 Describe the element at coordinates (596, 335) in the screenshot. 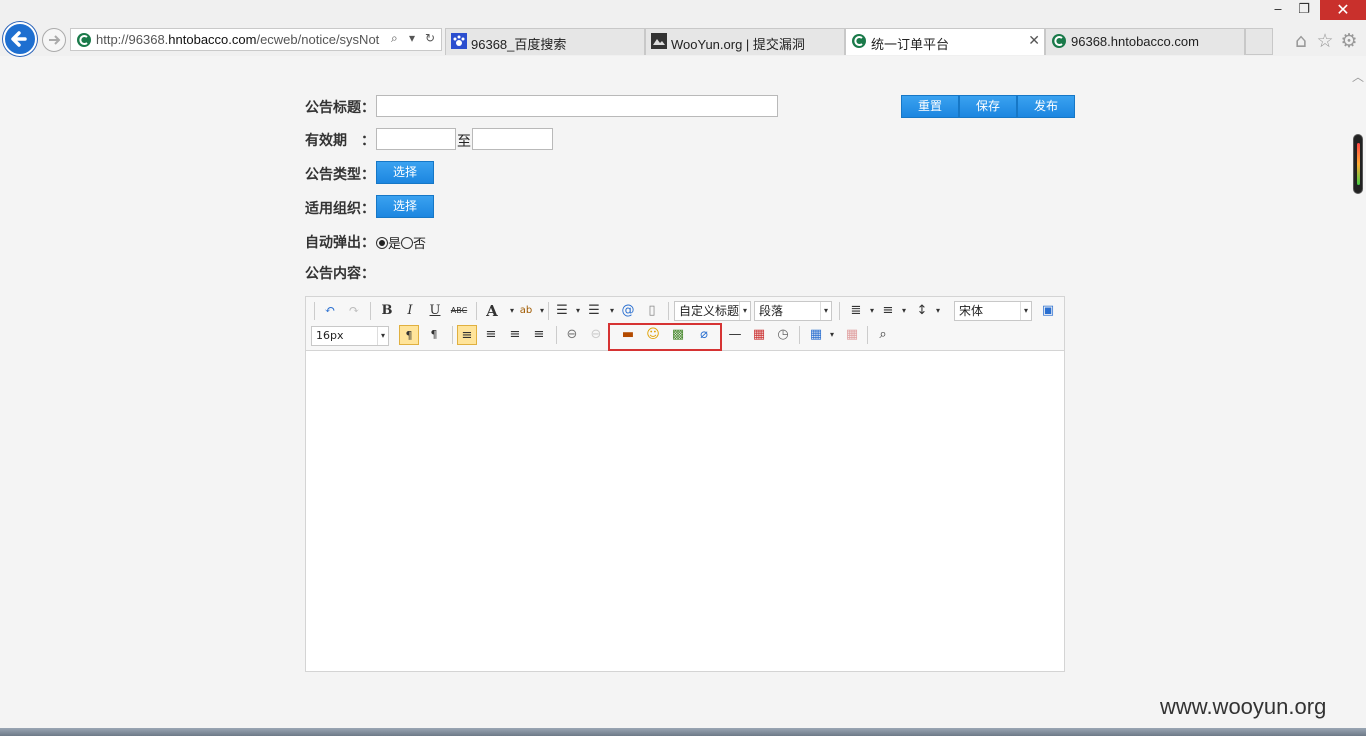

I see `unlink-icon: ⊖` at that location.